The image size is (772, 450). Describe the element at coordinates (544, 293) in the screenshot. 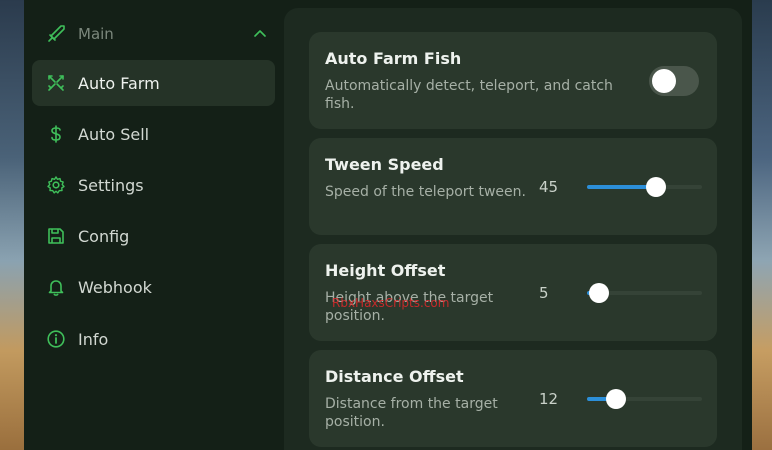

I see `slider-value: 5` at that location.